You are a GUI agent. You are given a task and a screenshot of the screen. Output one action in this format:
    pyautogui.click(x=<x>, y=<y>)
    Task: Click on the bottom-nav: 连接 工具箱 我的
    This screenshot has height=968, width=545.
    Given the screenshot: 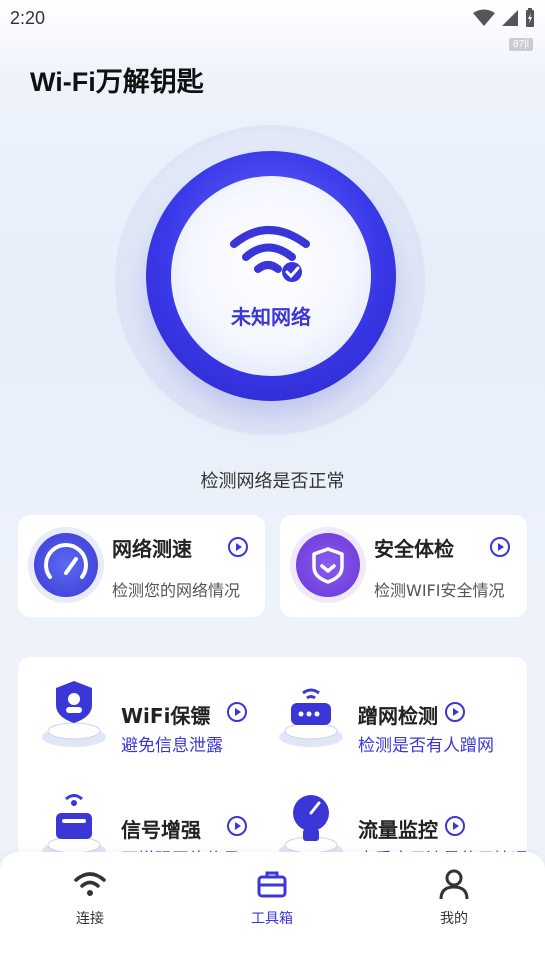 What is the action you would take?
    pyautogui.click(x=272, y=910)
    